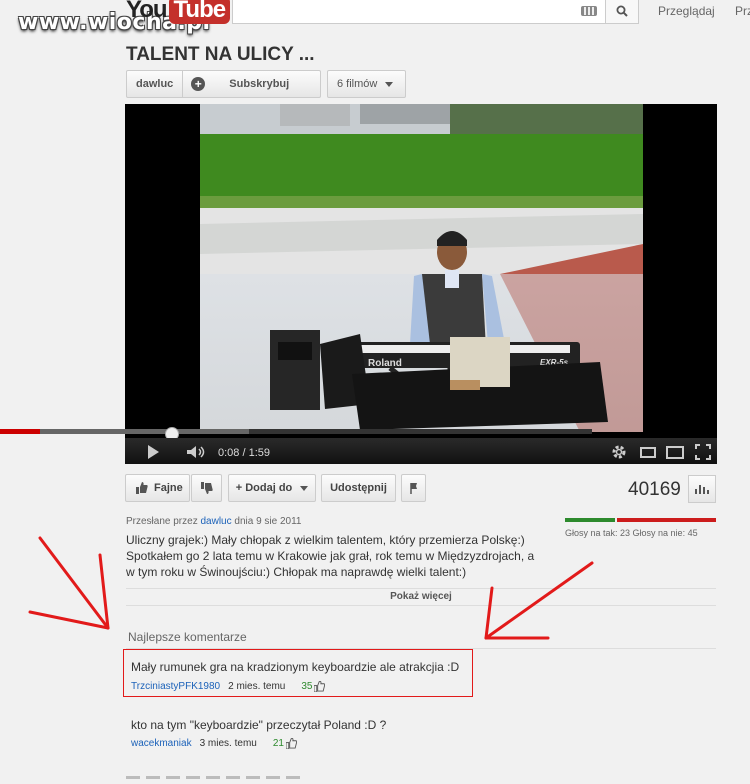 This screenshot has height=784, width=750. I want to click on videos-dropdown: 6 filmów, so click(366, 84).